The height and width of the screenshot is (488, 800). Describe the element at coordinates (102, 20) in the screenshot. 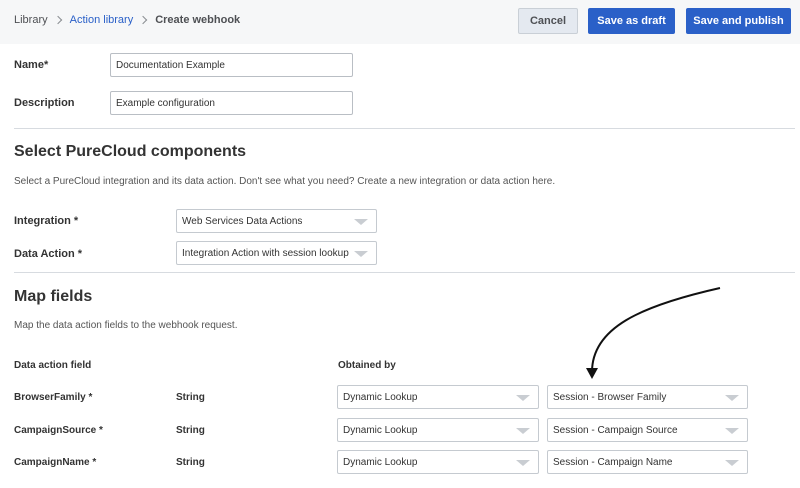

I see `breadcrumb-action-library: Action library` at that location.